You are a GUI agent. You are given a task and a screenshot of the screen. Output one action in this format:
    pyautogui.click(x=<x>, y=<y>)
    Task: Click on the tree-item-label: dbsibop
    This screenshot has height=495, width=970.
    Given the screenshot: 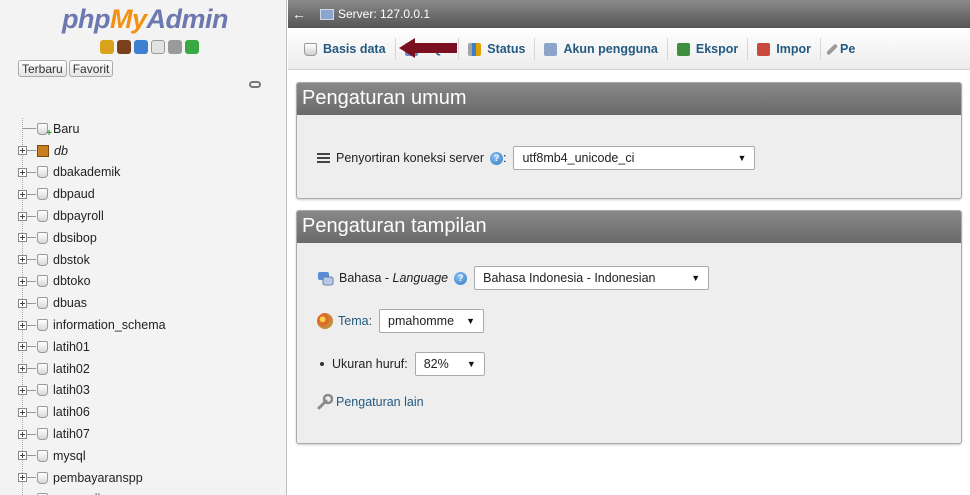 What is the action you would take?
    pyautogui.click(x=75, y=237)
    